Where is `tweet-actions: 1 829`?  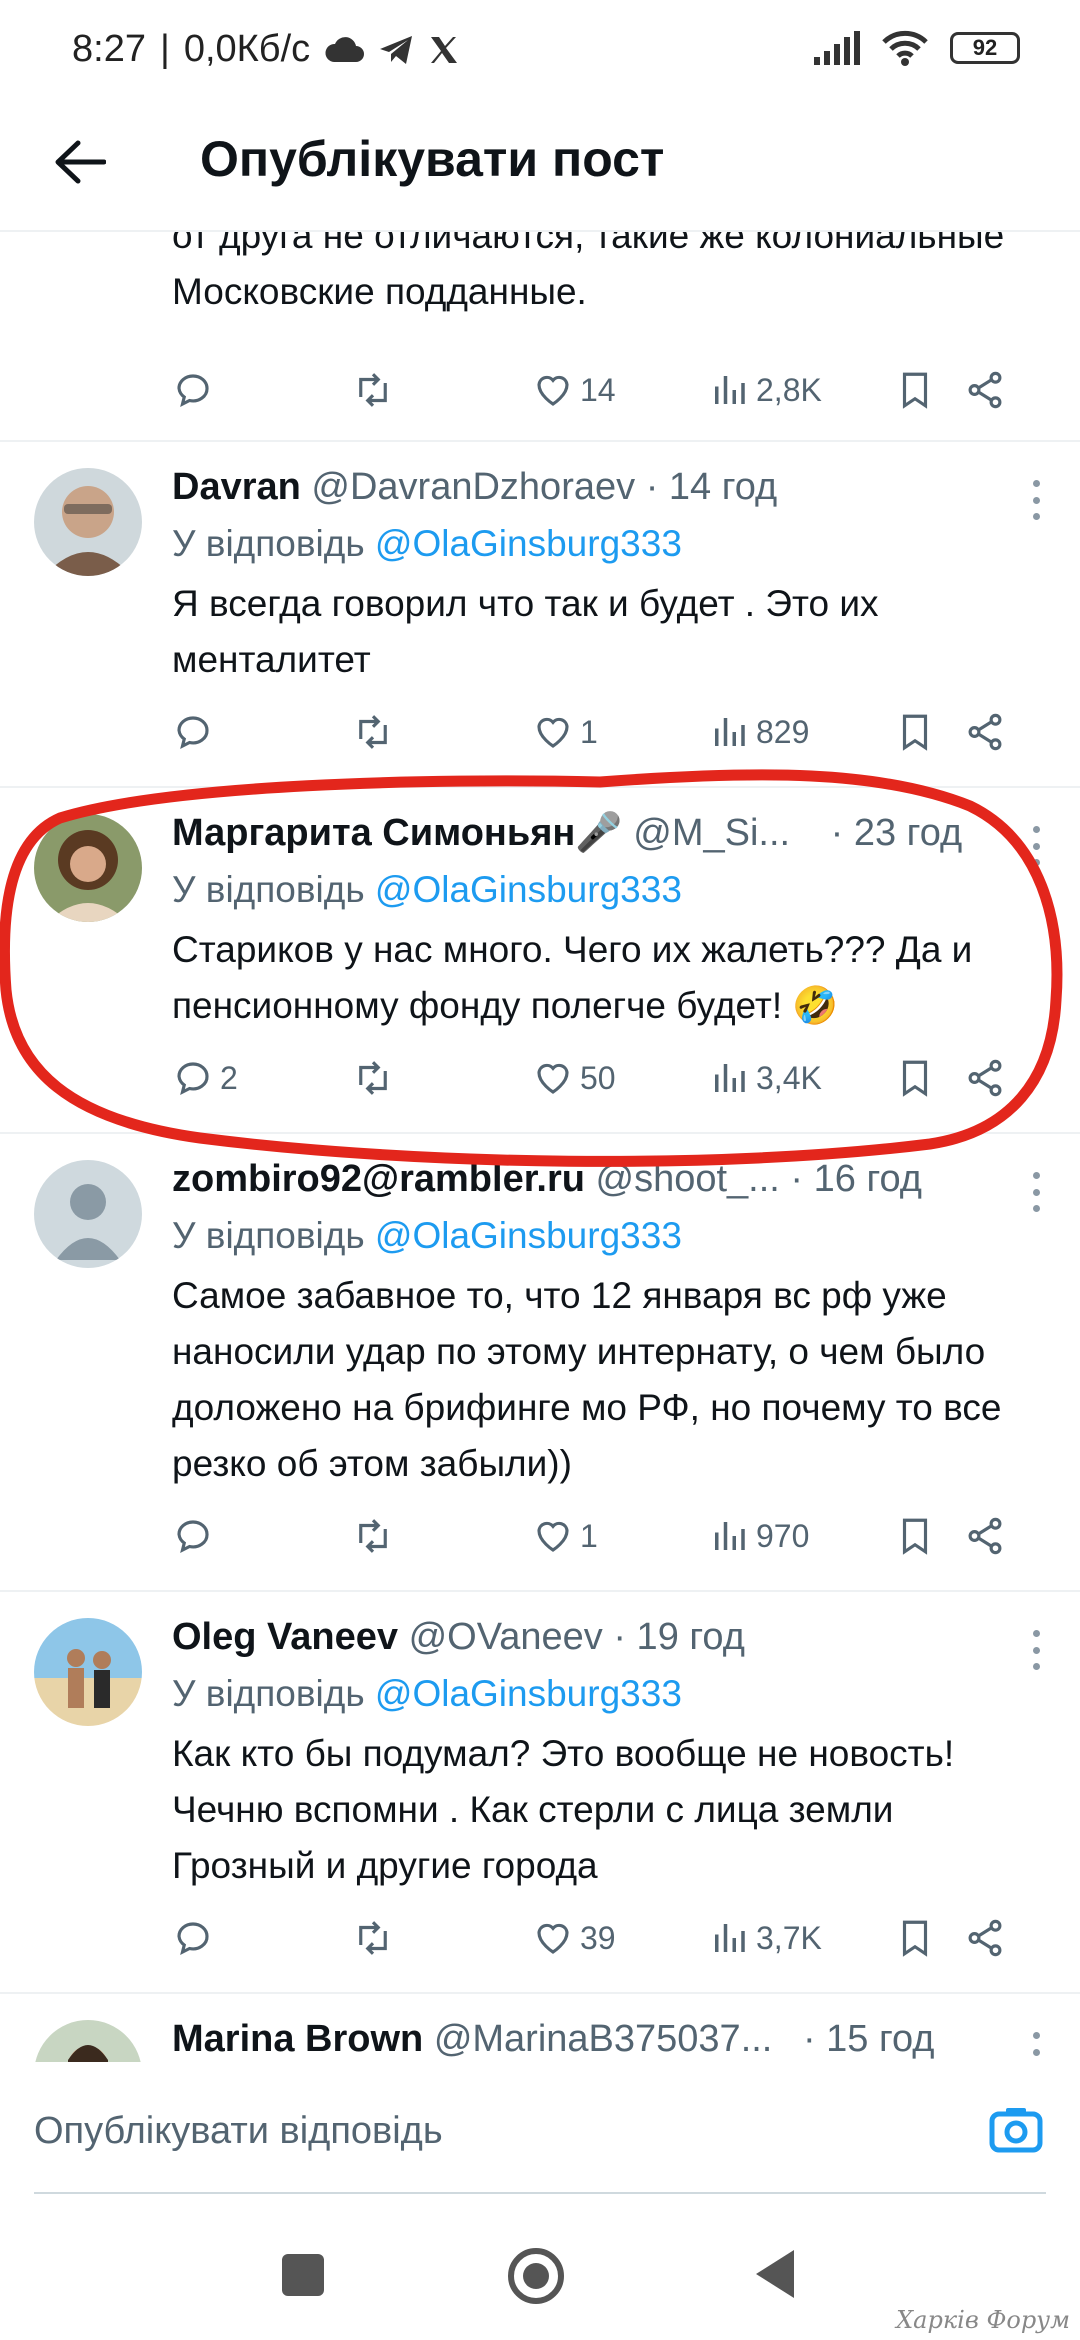 tweet-actions: 1 829 is located at coordinates (611, 732).